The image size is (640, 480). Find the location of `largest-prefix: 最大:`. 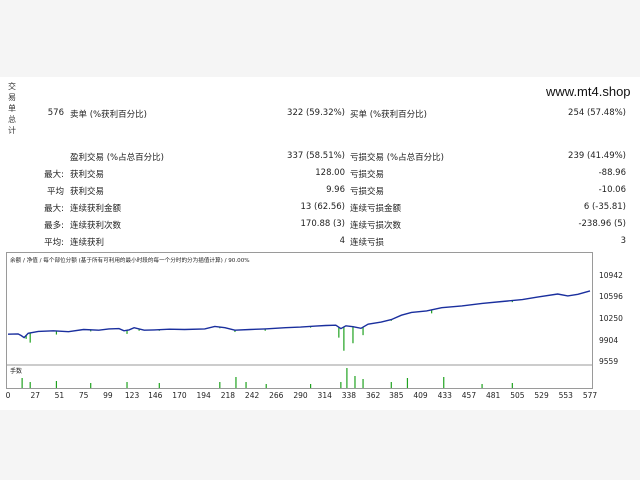

largest-prefix: 最大: is located at coordinates (54, 175).